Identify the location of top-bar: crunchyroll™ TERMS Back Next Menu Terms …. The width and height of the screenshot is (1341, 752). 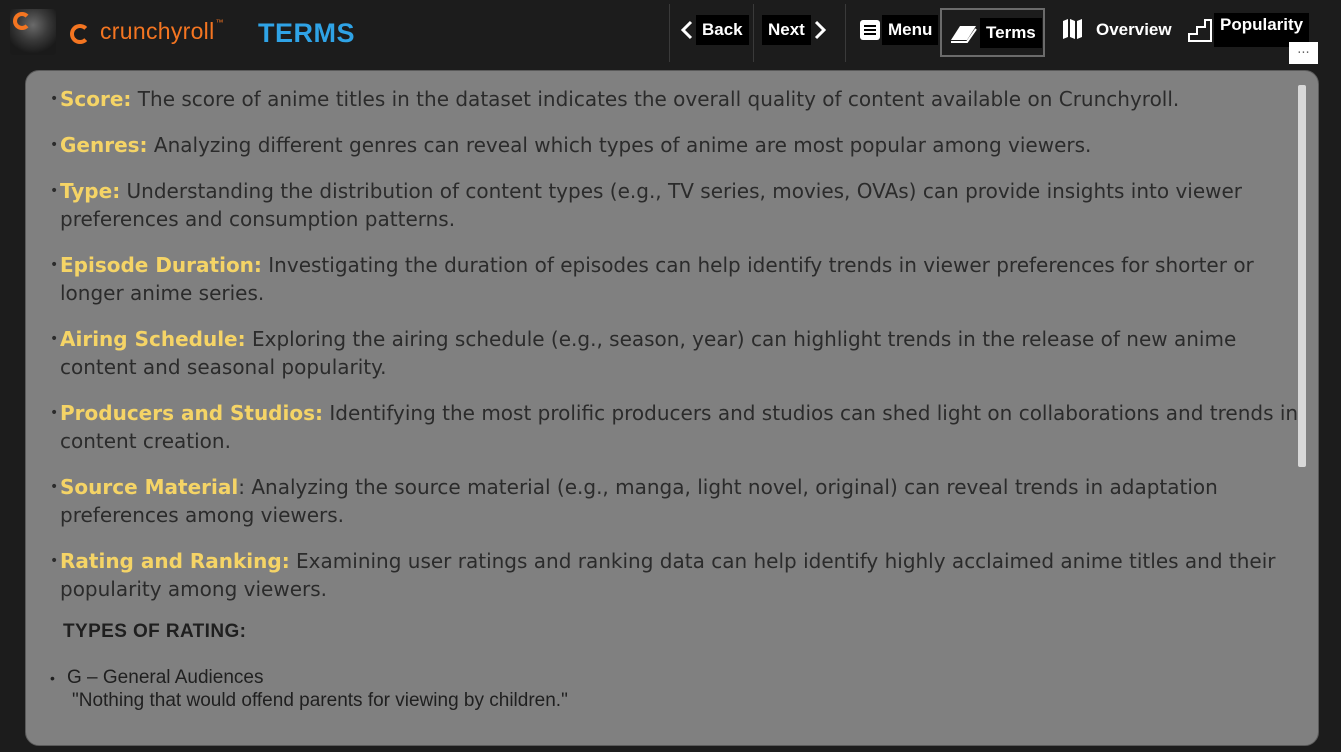
(670, 33).